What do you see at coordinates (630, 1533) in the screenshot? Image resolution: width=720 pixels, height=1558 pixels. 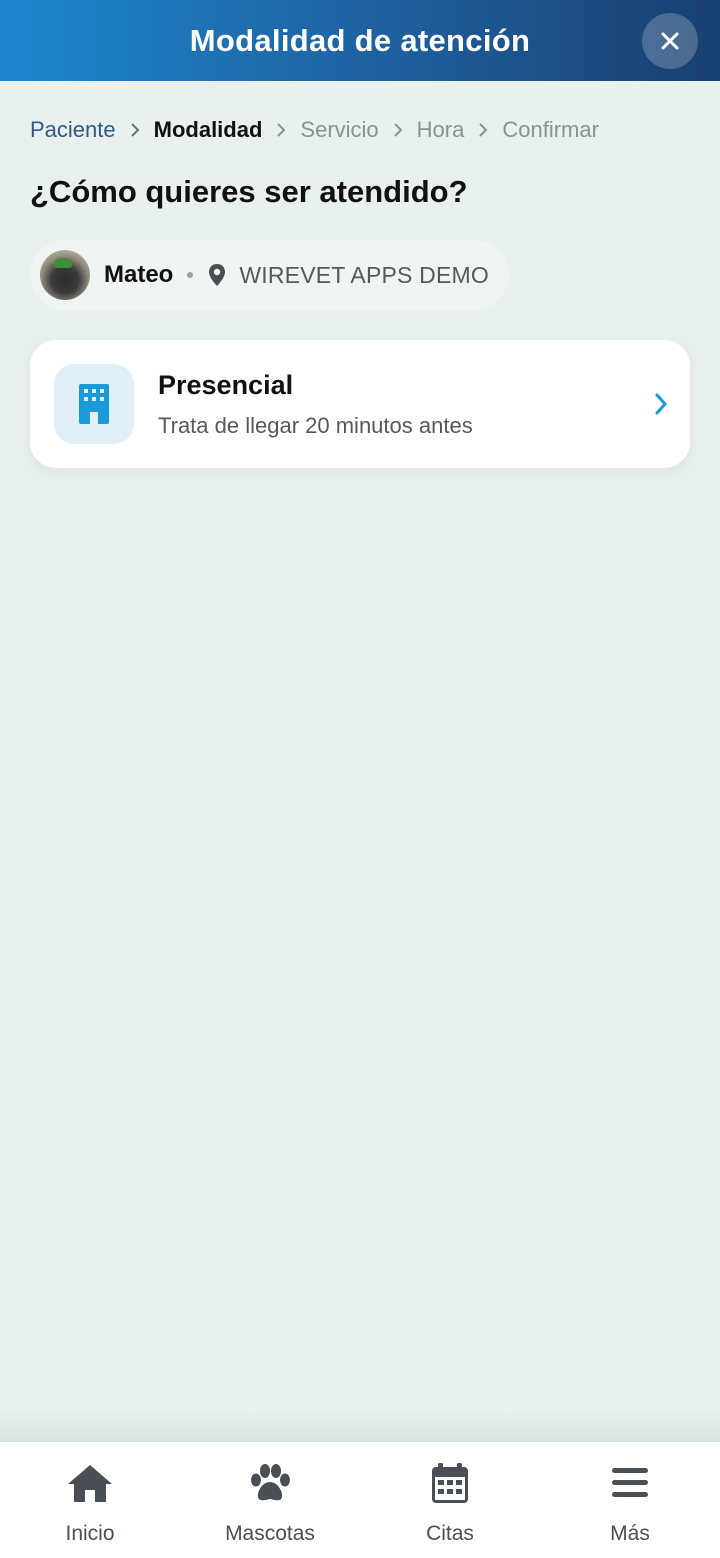 I see `nav-label: Más` at bounding box center [630, 1533].